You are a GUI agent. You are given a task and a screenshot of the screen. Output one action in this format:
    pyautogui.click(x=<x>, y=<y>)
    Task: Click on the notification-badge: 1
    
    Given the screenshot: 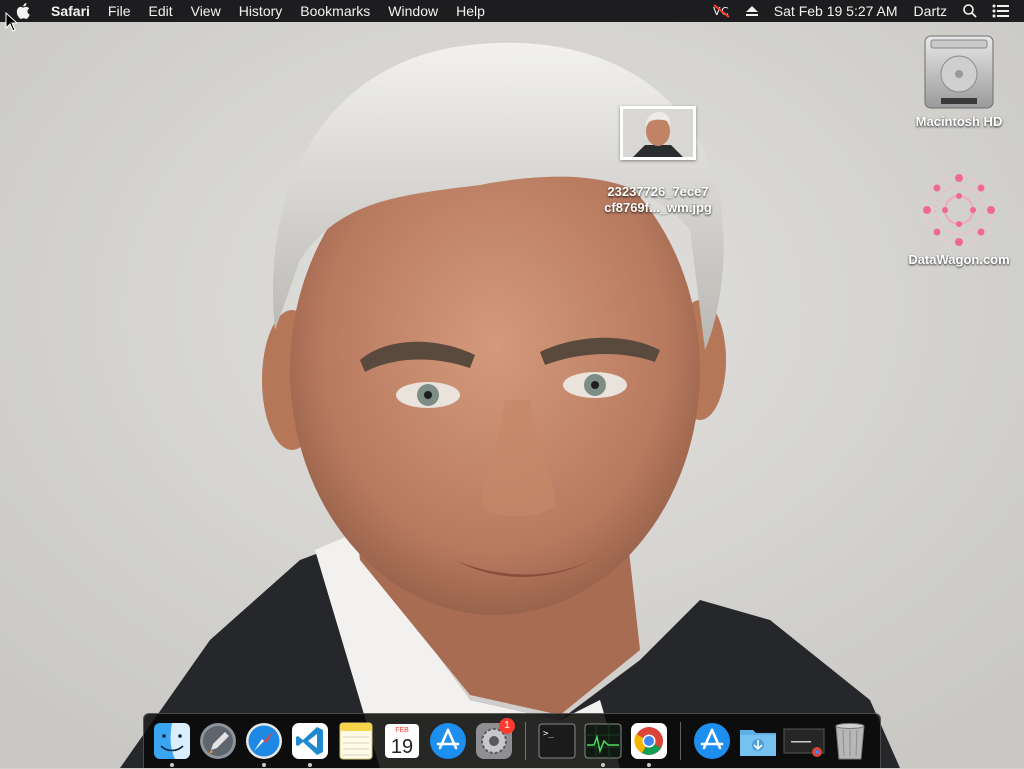 What is the action you would take?
    pyautogui.click(x=507, y=725)
    